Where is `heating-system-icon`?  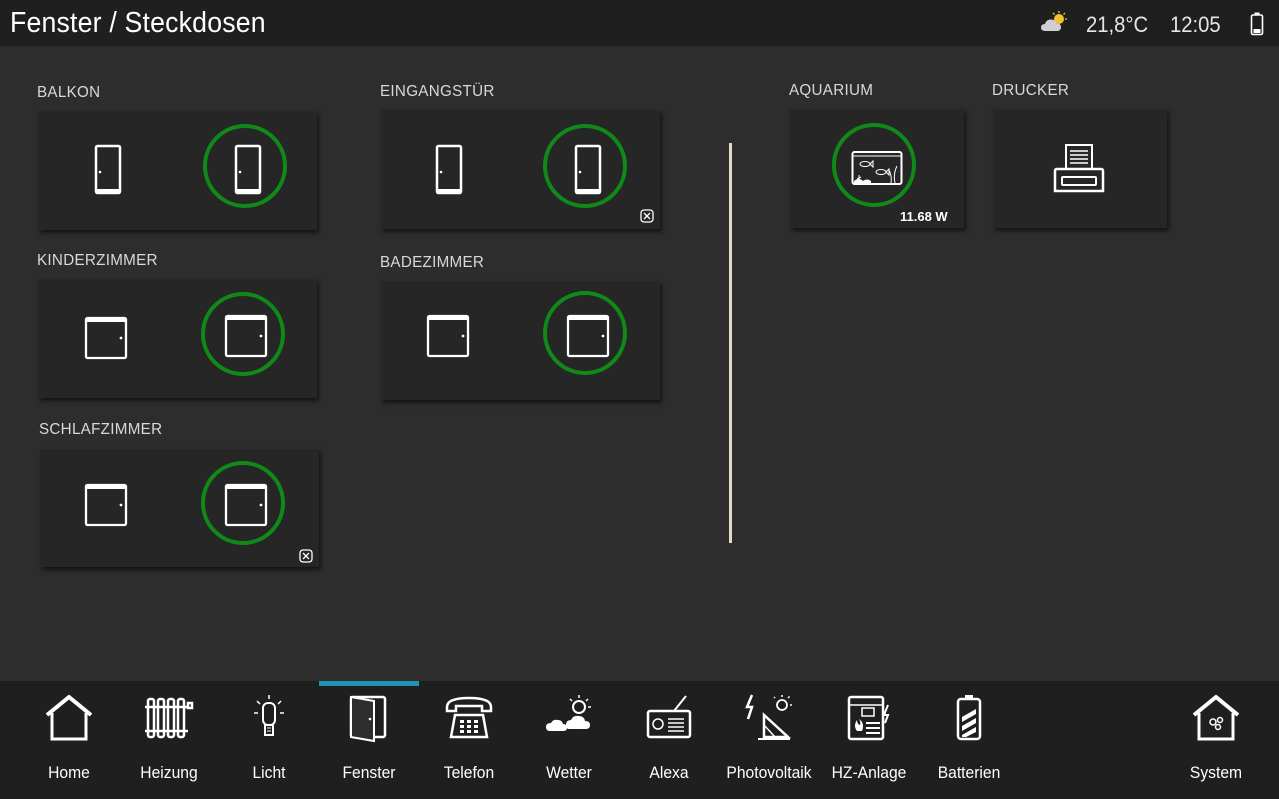 heating-system-icon is located at coordinates (868, 718).